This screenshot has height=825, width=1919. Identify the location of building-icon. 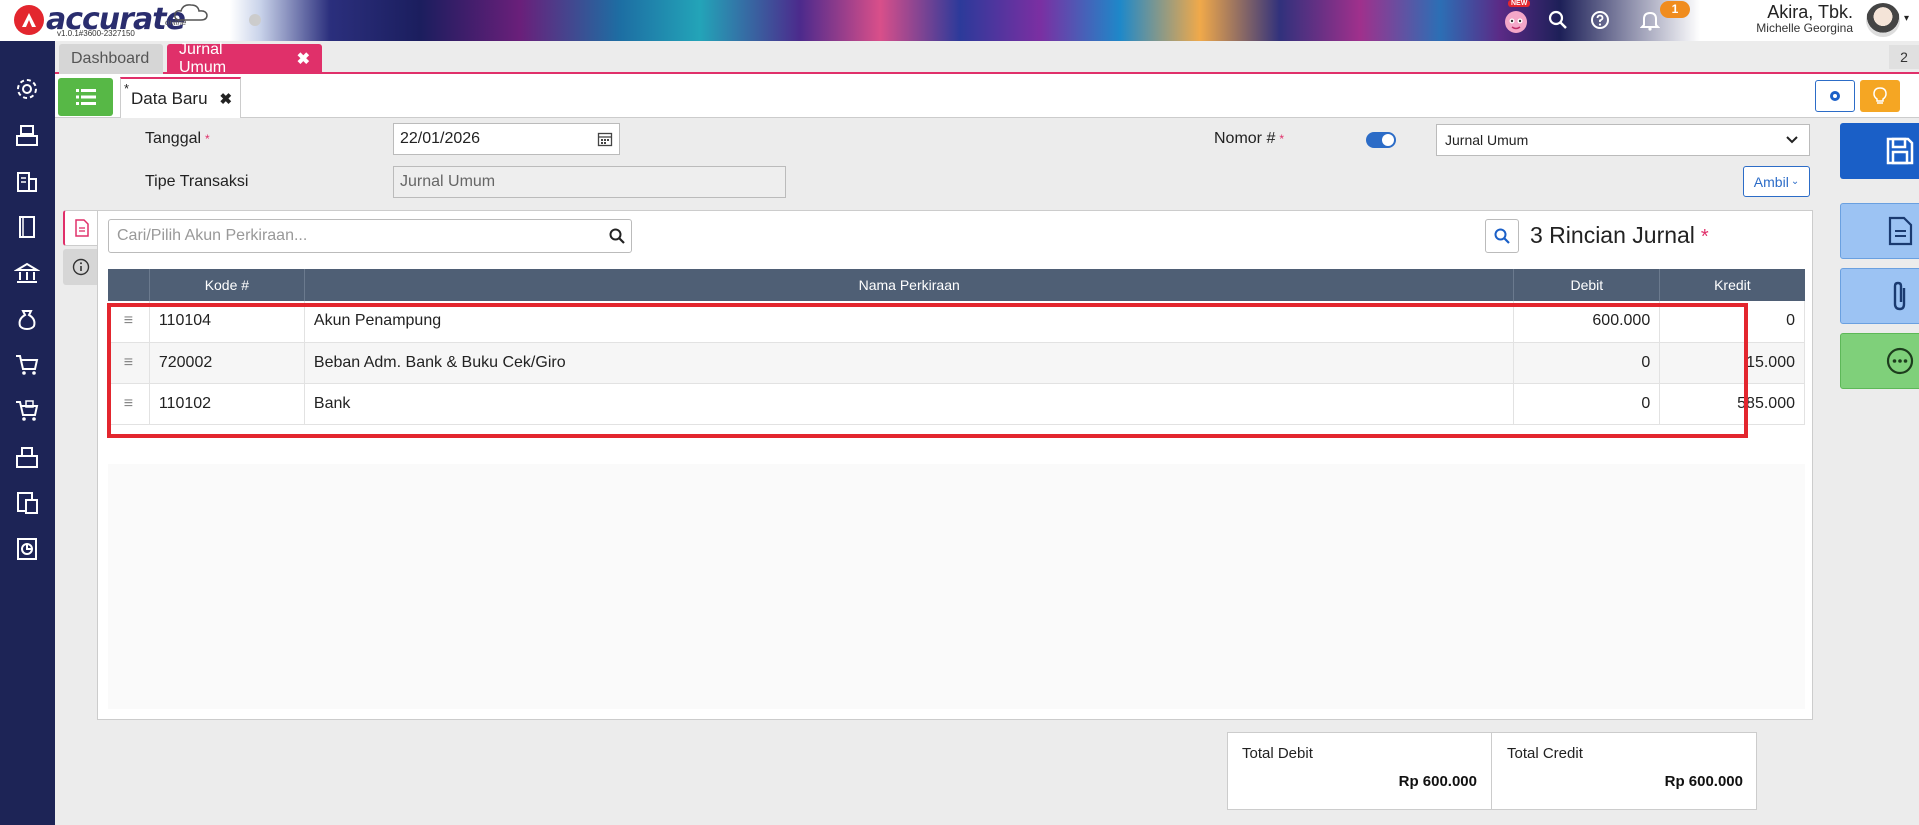
(27, 181).